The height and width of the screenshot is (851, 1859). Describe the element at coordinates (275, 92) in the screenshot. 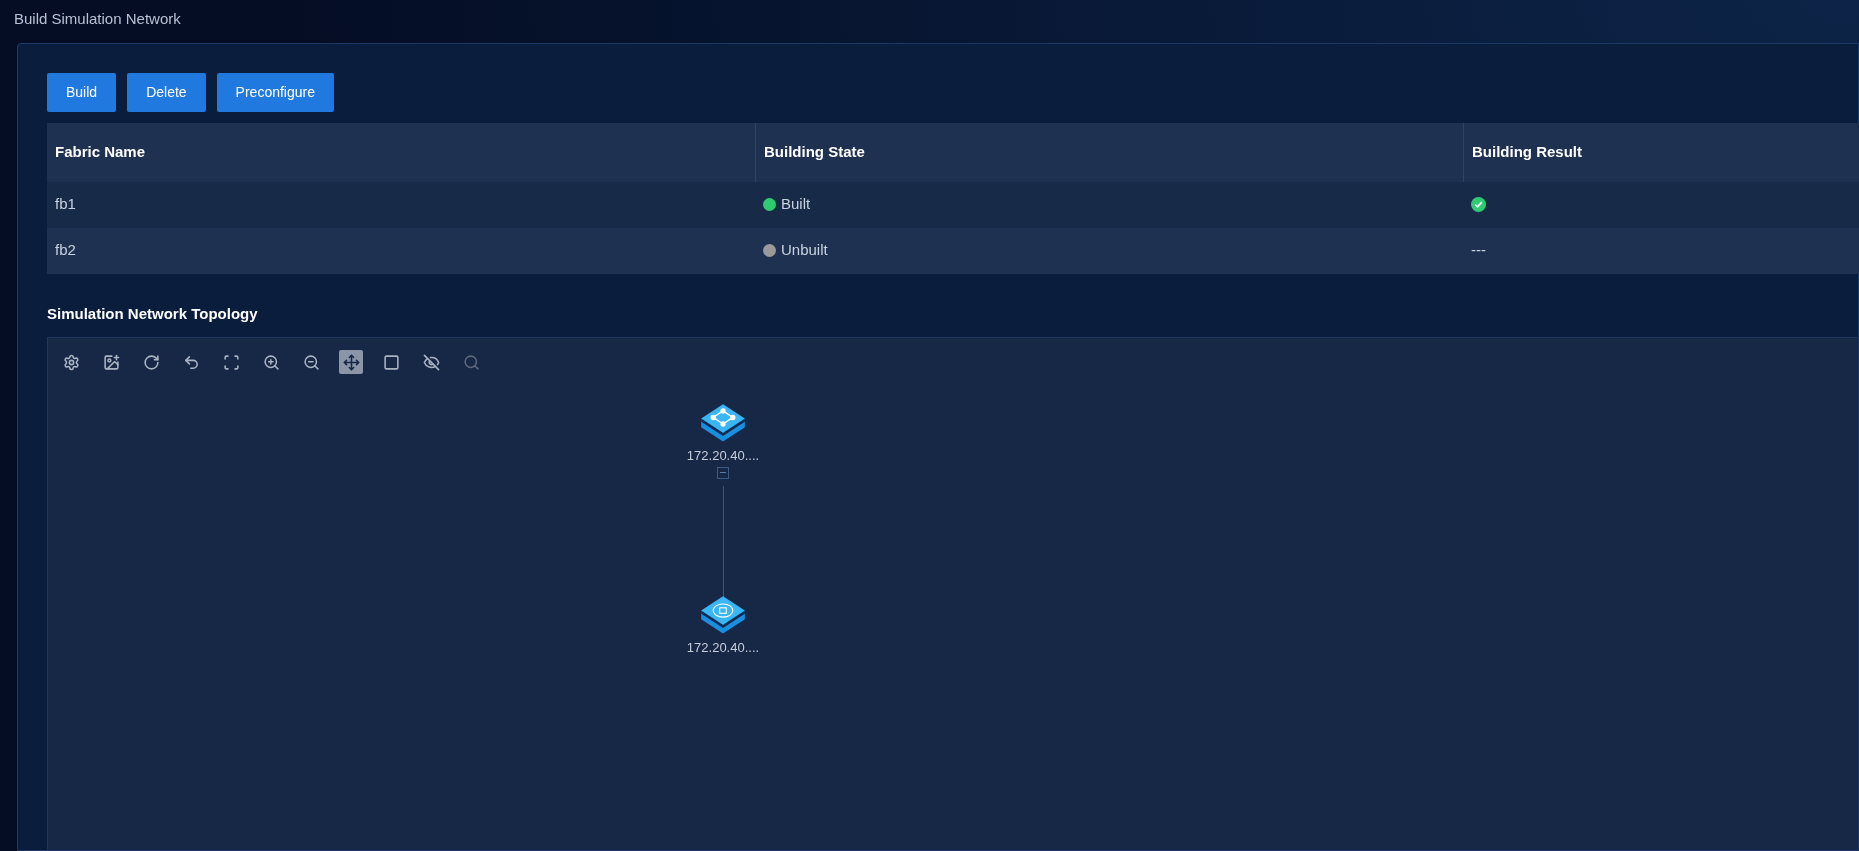

I see `action-button: Preconfigure` at that location.